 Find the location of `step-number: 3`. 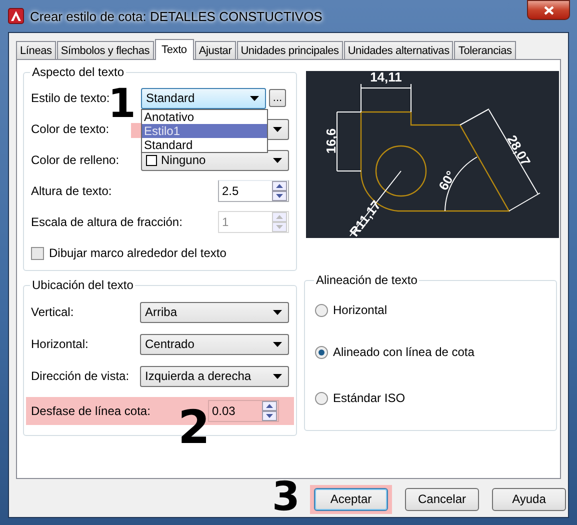

step-number: 3 is located at coordinates (286, 497).